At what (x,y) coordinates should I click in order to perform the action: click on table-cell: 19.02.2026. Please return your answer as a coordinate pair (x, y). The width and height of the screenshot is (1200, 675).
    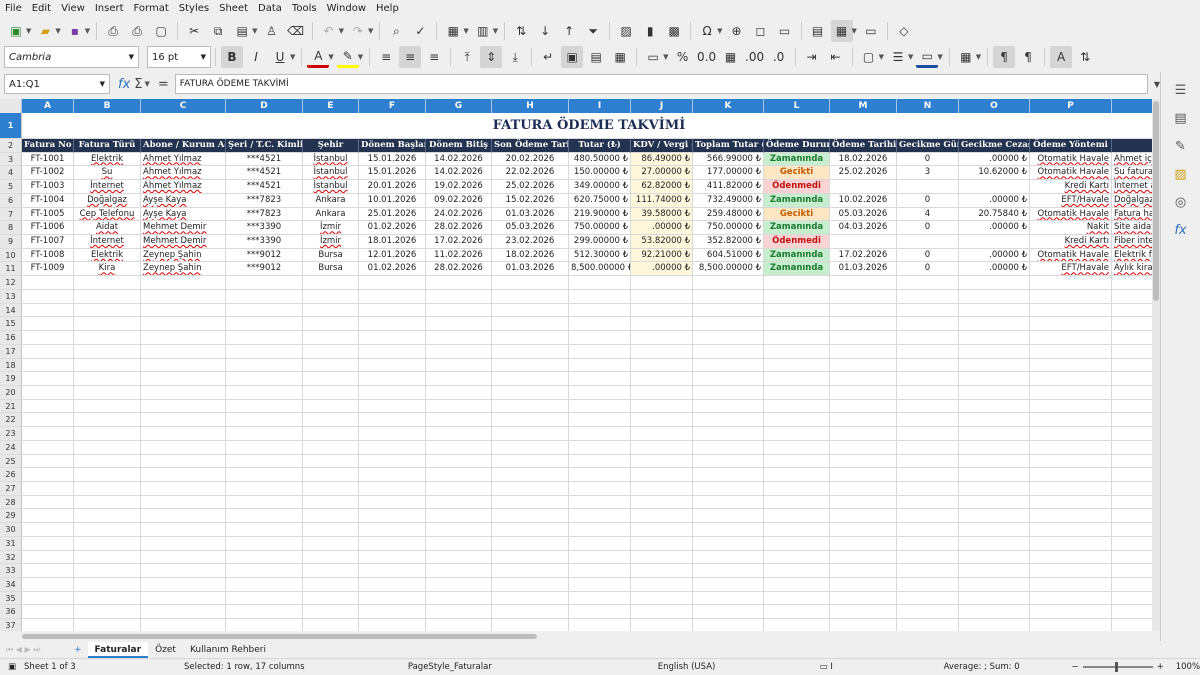
    Looking at the image, I should click on (459, 187).